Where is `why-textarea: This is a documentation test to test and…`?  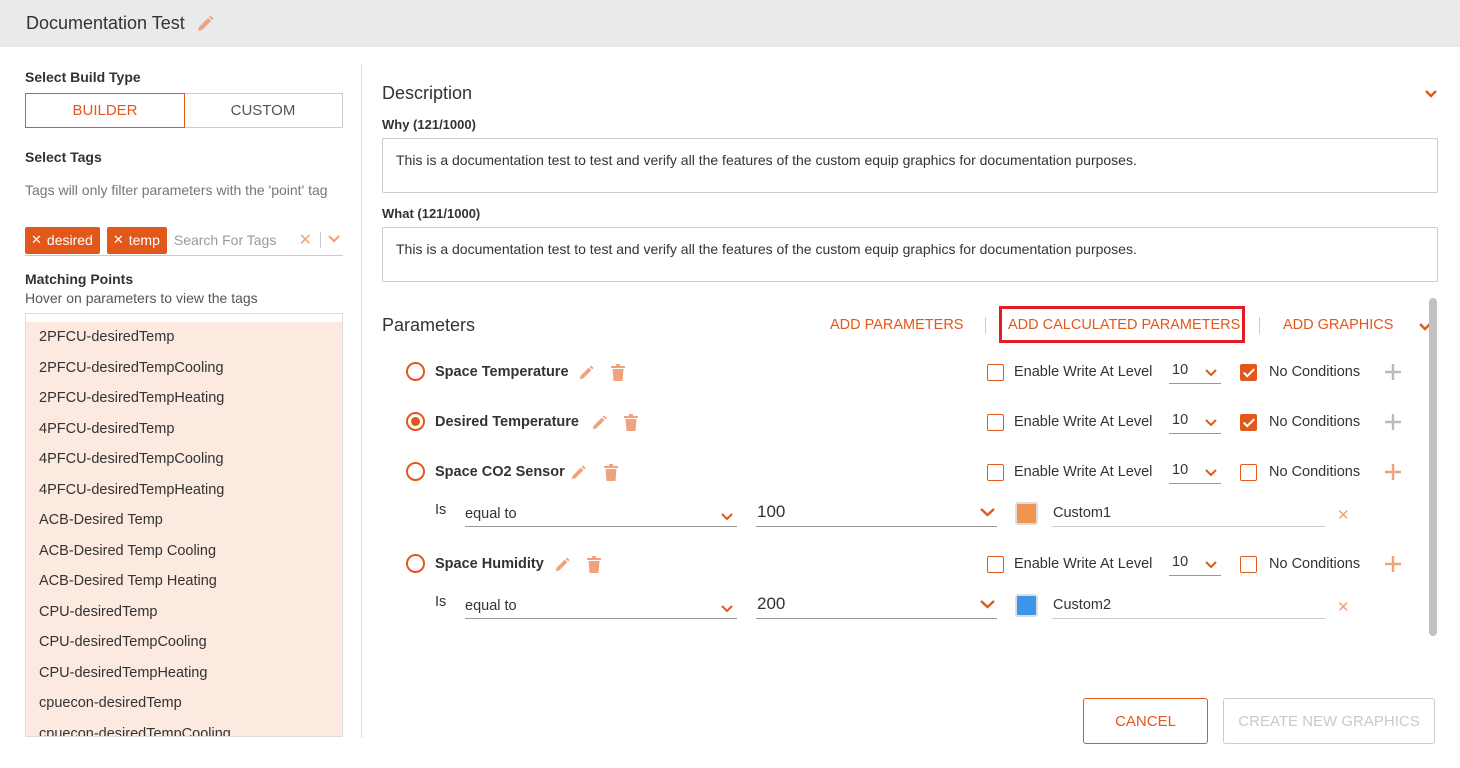 why-textarea: This is a documentation test to test and… is located at coordinates (910, 165).